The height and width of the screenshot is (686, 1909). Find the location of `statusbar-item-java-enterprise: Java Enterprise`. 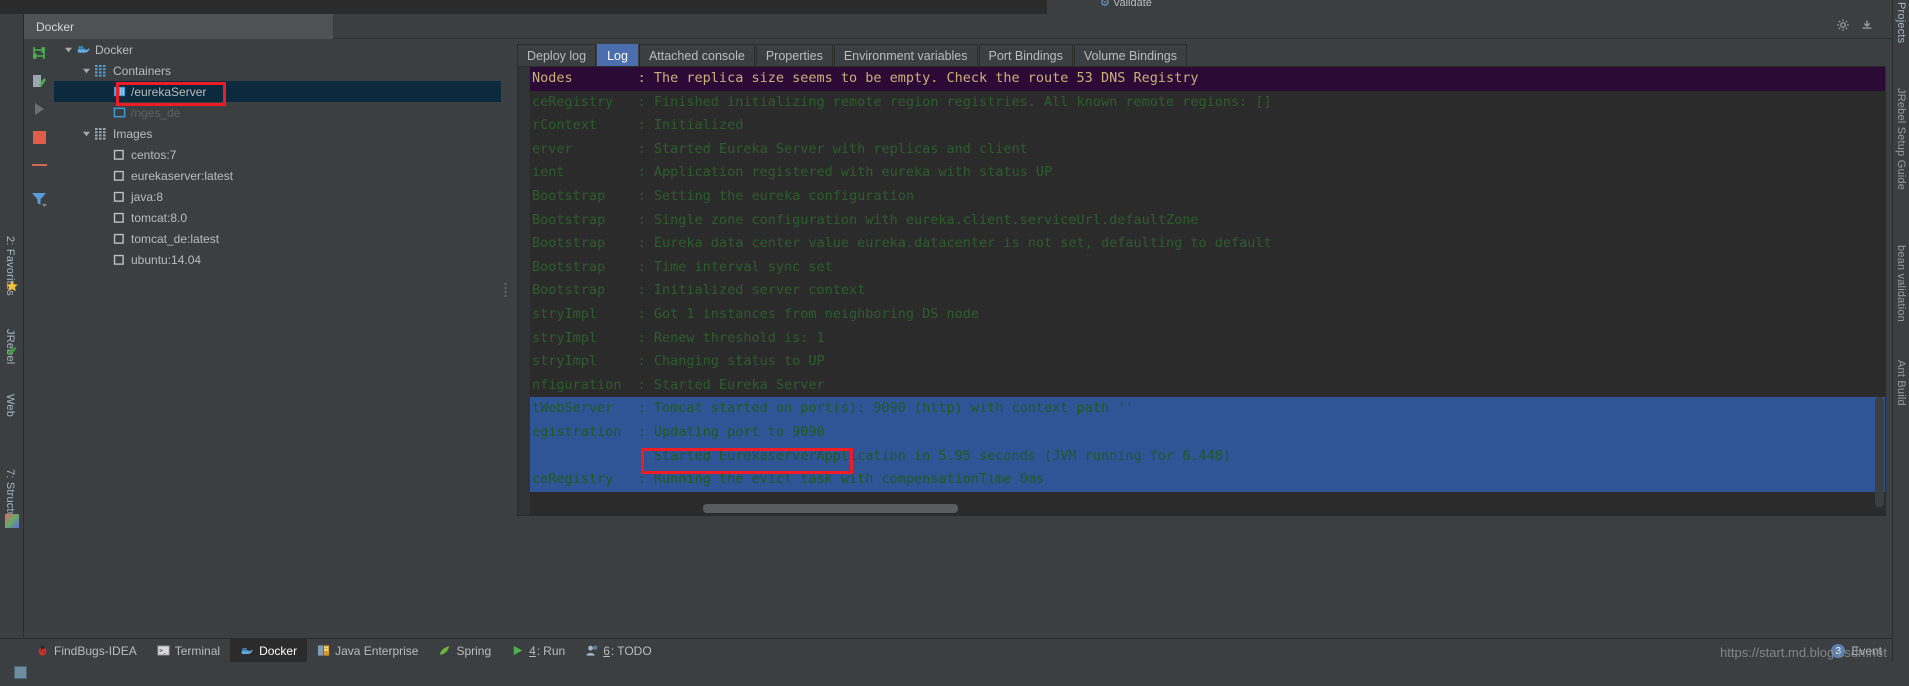

statusbar-item-java-enterprise: Java Enterprise is located at coordinates (367, 651).